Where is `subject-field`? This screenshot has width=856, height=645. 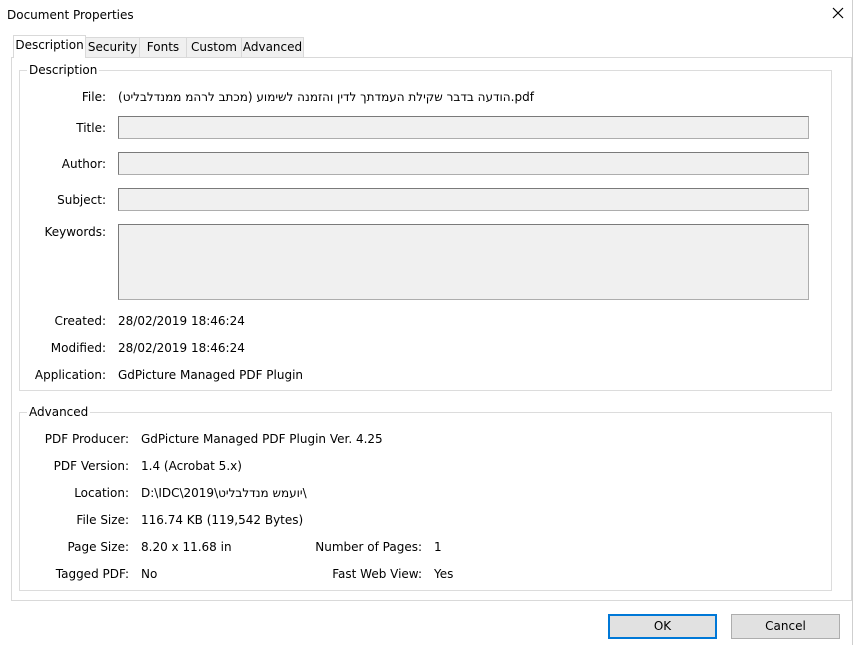 subject-field is located at coordinates (463, 199).